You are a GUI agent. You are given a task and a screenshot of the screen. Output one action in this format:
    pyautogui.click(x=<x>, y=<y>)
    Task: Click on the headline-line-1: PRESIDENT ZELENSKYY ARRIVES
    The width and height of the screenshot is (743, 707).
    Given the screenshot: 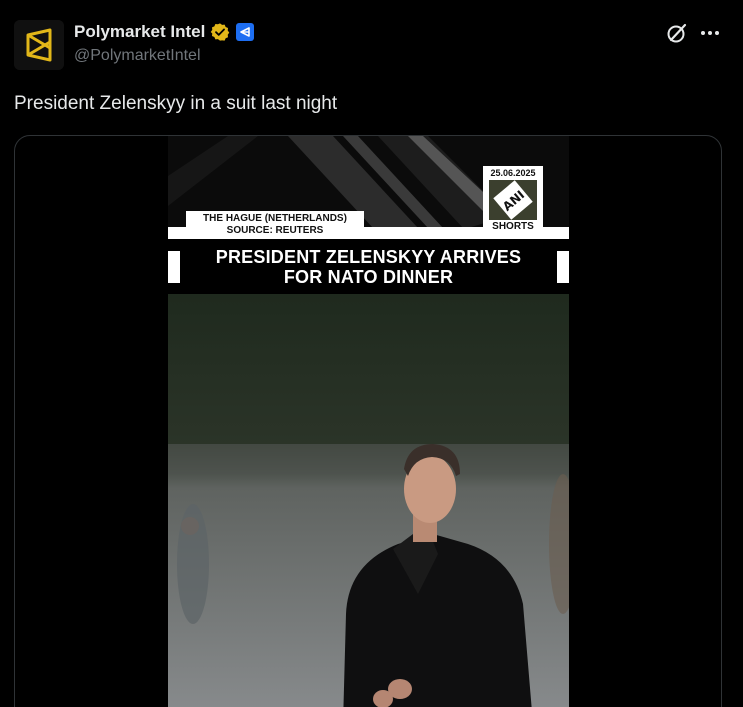 What is the action you would take?
    pyautogui.click(x=368, y=257)
    